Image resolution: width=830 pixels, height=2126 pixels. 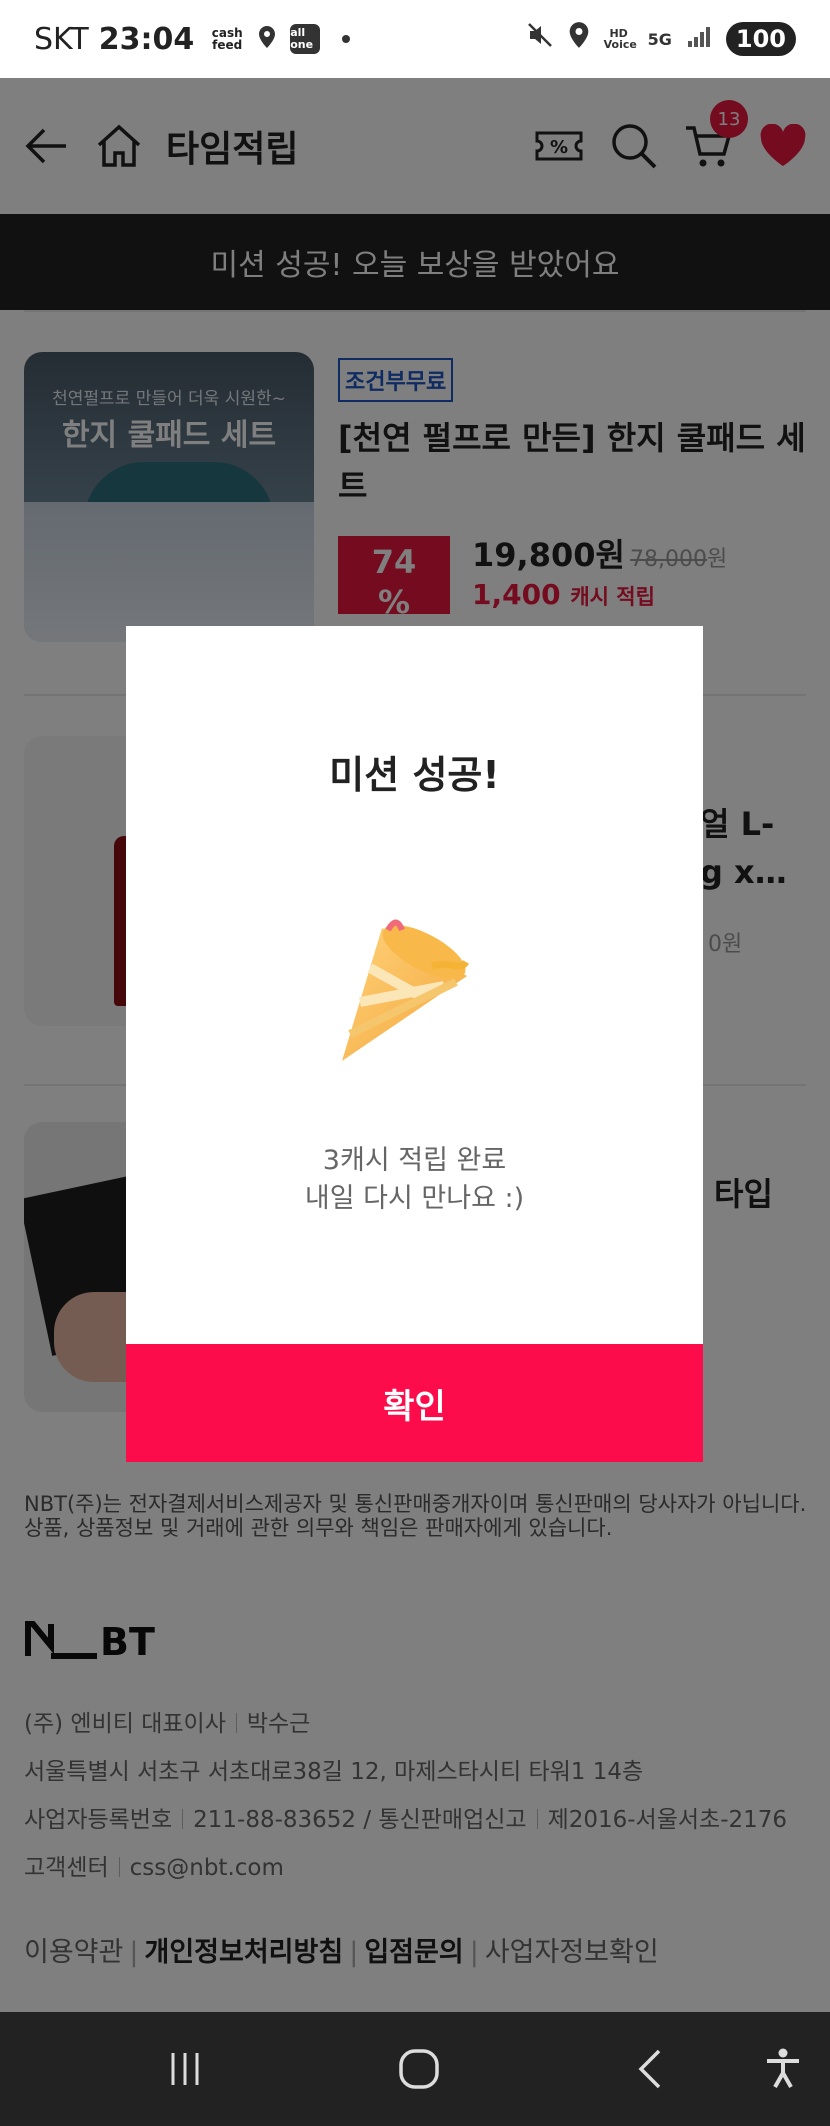 I want to click on signal-icon, so click(x=699, y=39).